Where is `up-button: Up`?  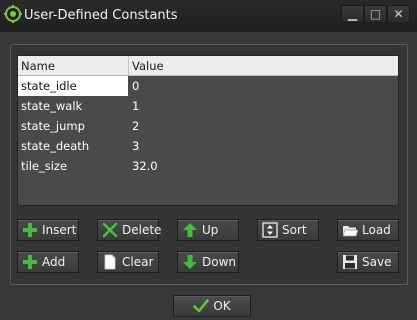
up-button: Up is located at coordinates (208, 230).